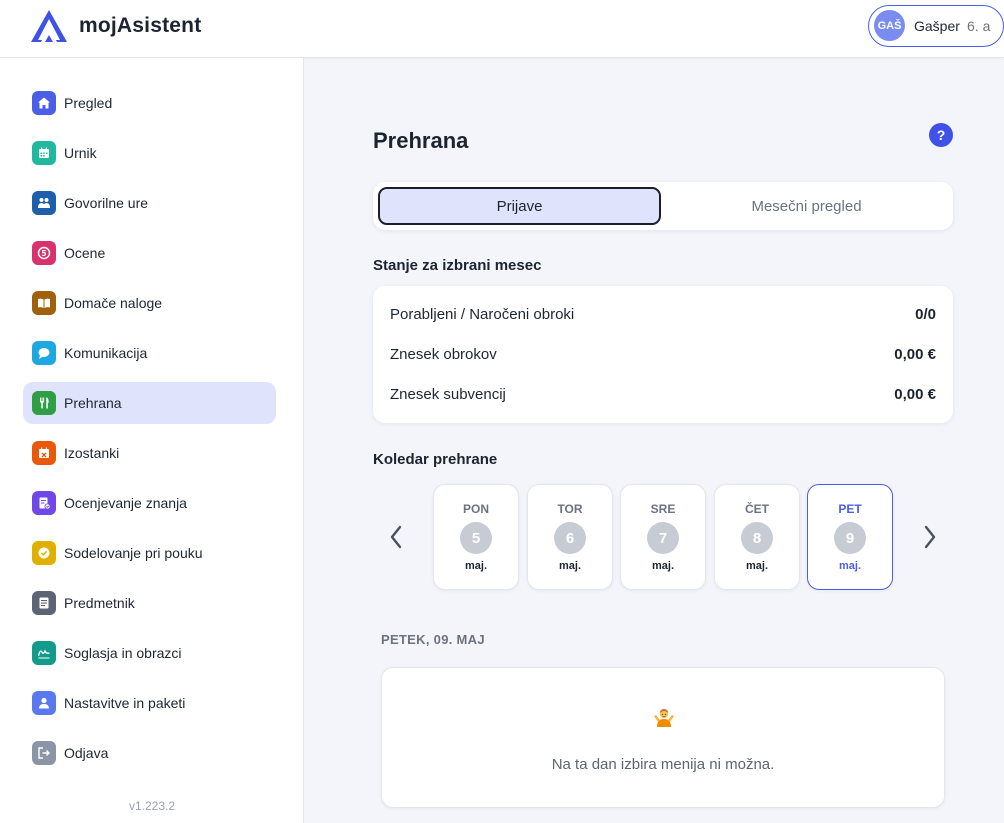  What do you see at coordinates (663, 316) in the screenshot?
I see `summary-row: Porabljeni / Naročeni obroki 0/0` at bounding box center [663, 316].